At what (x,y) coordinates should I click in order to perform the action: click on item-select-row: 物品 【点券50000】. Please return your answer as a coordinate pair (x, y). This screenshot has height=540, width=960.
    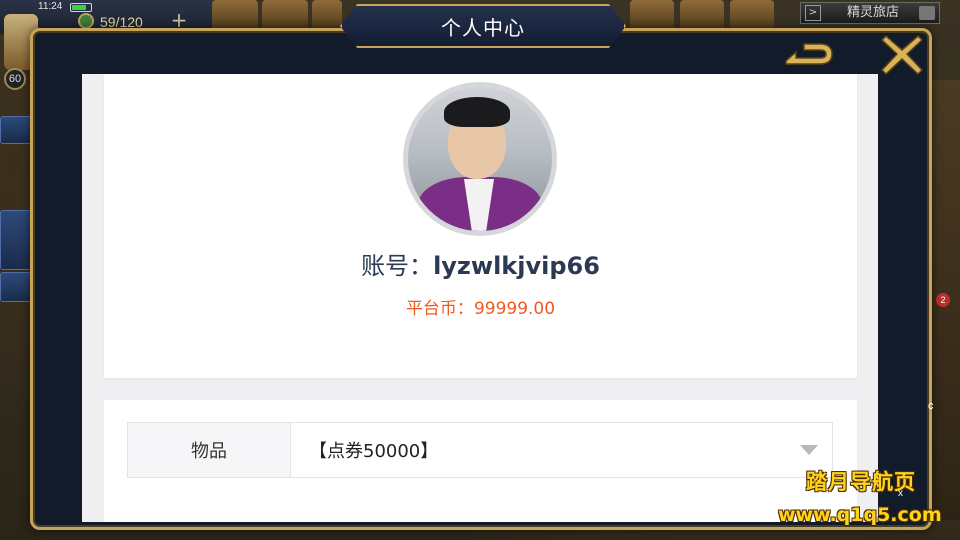
    Looking at the image, I should click on (480, 450).